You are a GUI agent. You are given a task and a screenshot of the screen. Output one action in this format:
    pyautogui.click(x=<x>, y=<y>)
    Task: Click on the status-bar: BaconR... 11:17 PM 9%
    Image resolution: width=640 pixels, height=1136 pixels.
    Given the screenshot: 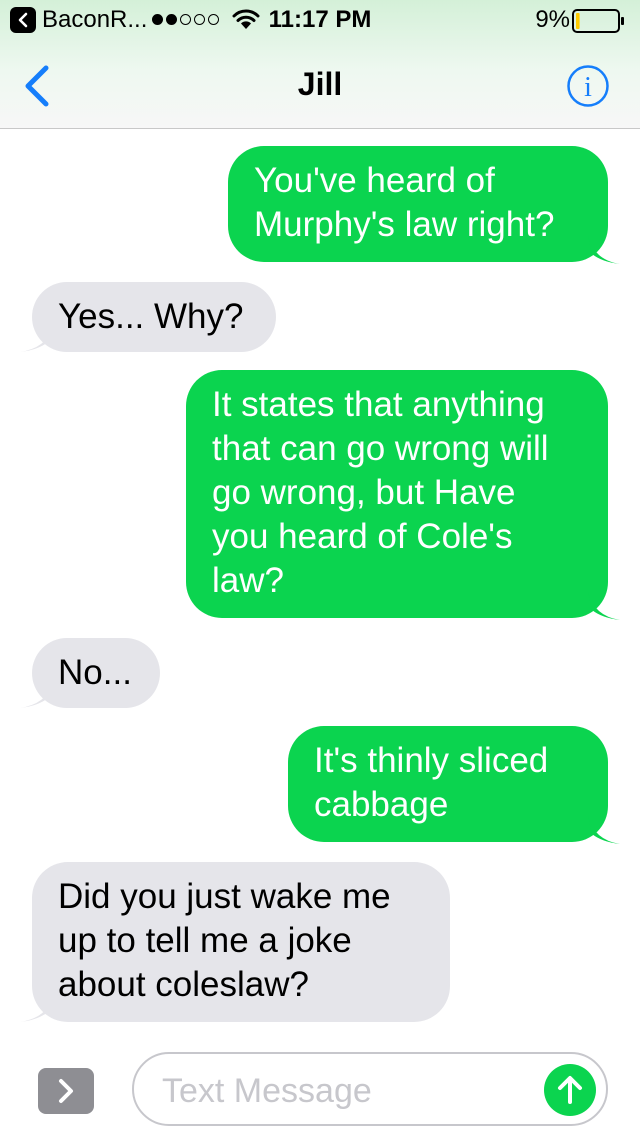 What is the action you would take?
    pyautogui.click(x=320, y=20)
    